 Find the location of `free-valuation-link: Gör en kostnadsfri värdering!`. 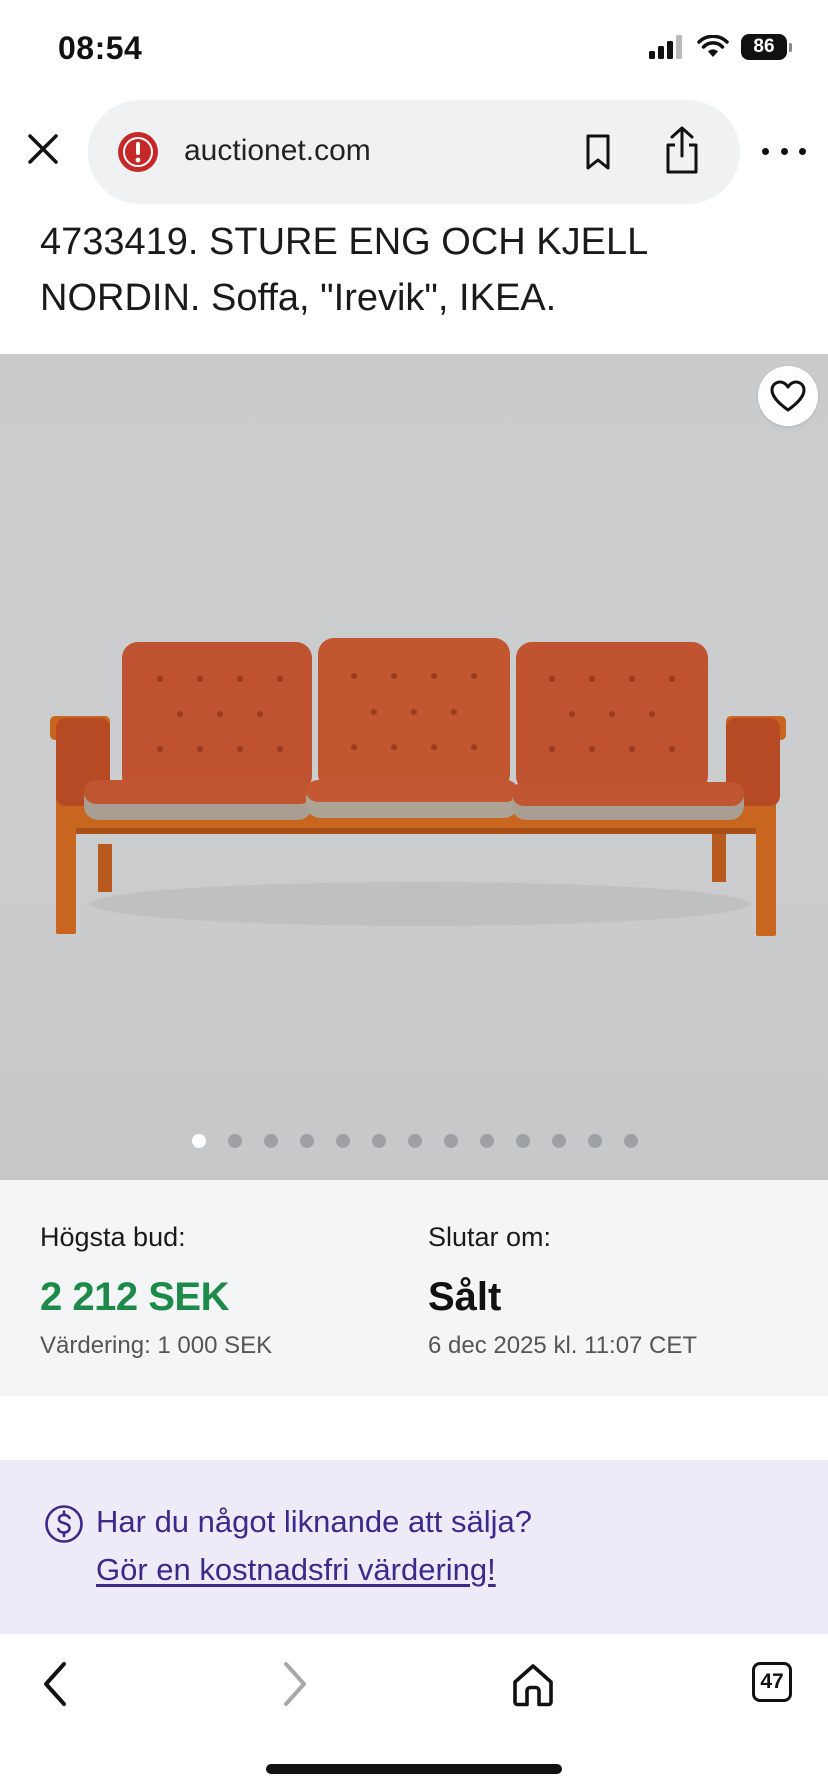

free-valuation-link: Gör en kostnadsfri värdering! is located at coordinates (296, 1570).